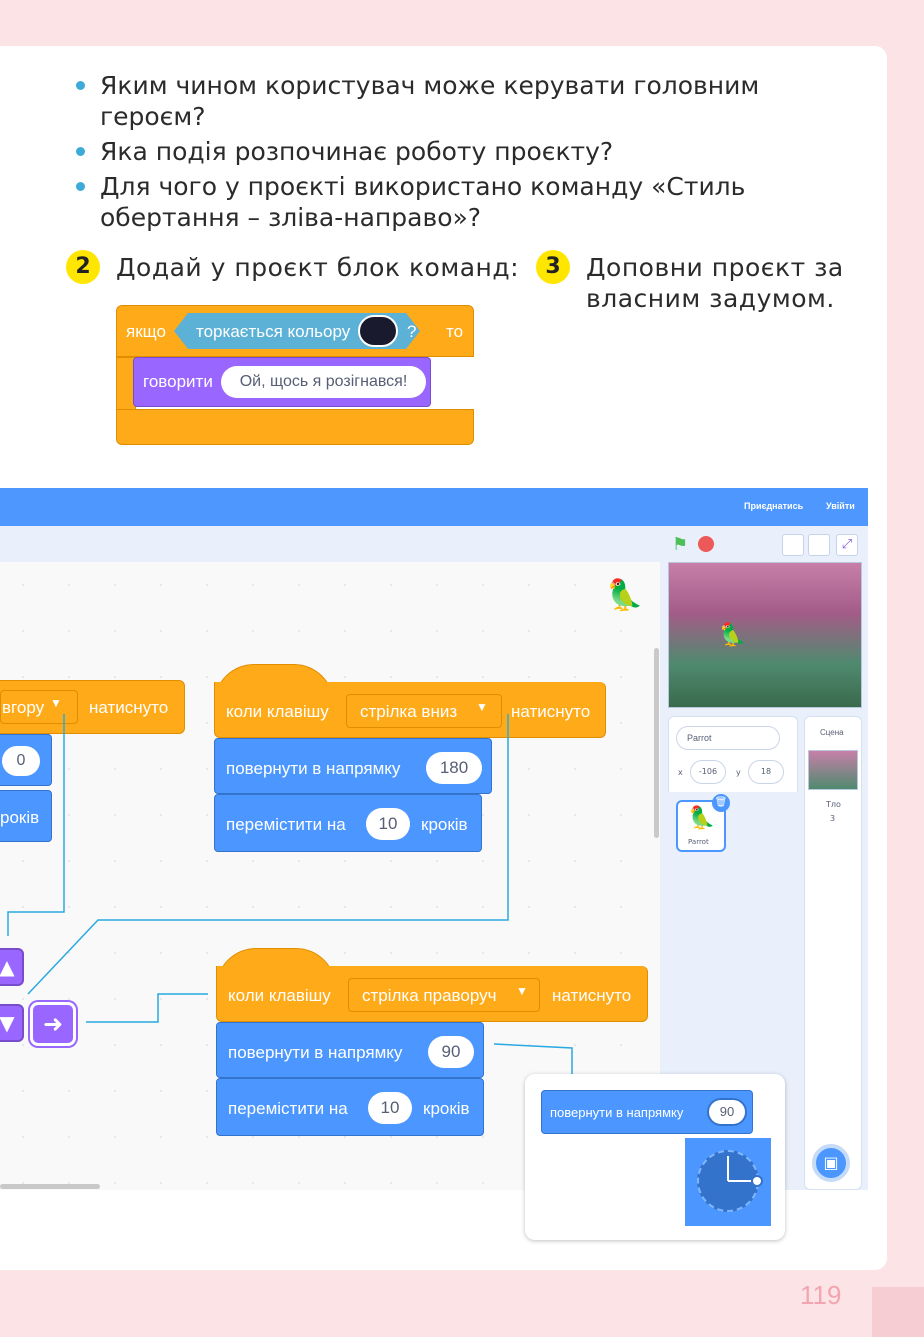 This screenshot has height=1337, width=924. I want to click on add-backdrop-icon: ▣, so click(831, 1163).